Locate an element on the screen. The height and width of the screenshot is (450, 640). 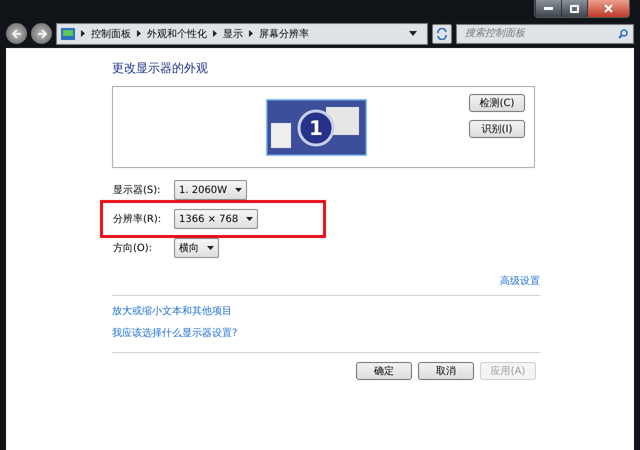
dialog-button: 确定 is located at coordinates (384, 371).